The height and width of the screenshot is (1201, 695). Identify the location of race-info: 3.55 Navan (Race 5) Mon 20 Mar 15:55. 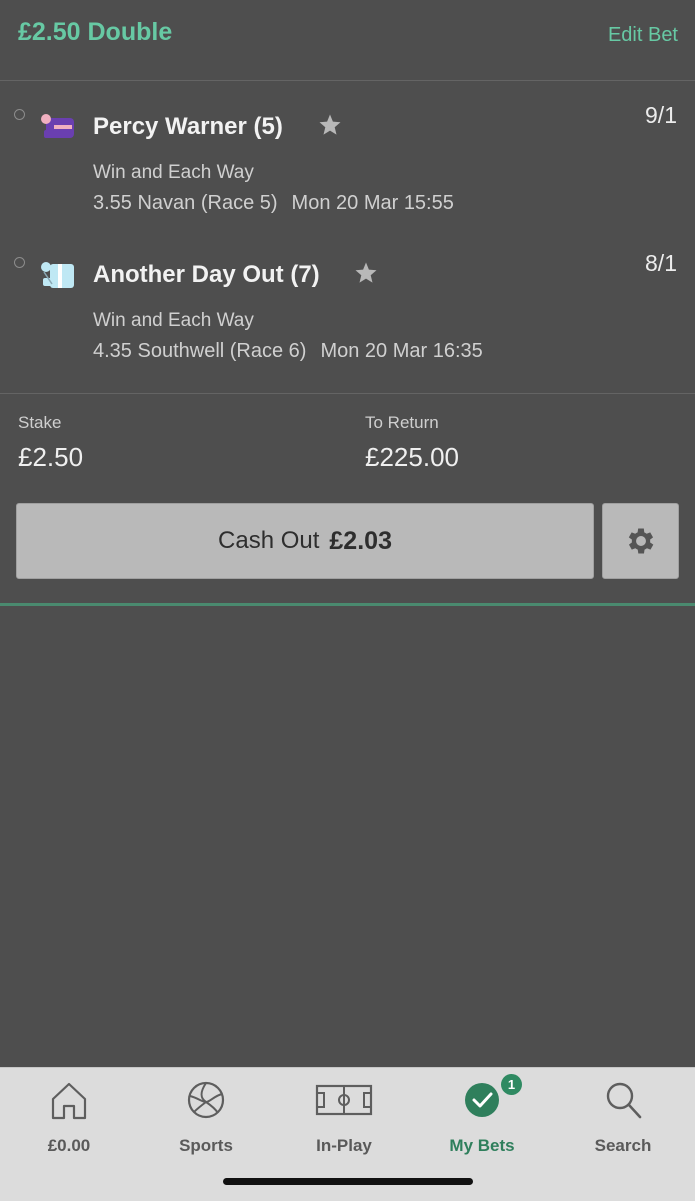
(273, 203).